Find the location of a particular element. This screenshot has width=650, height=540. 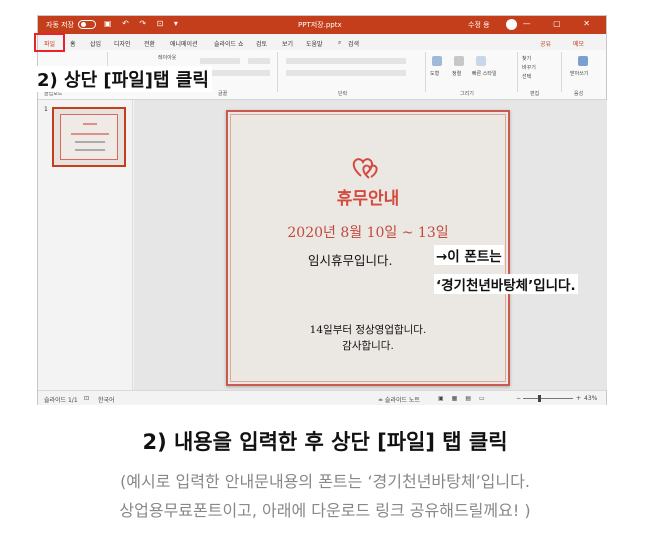

drawing-group-label: 그리기 is located at coordinates (467, 94).